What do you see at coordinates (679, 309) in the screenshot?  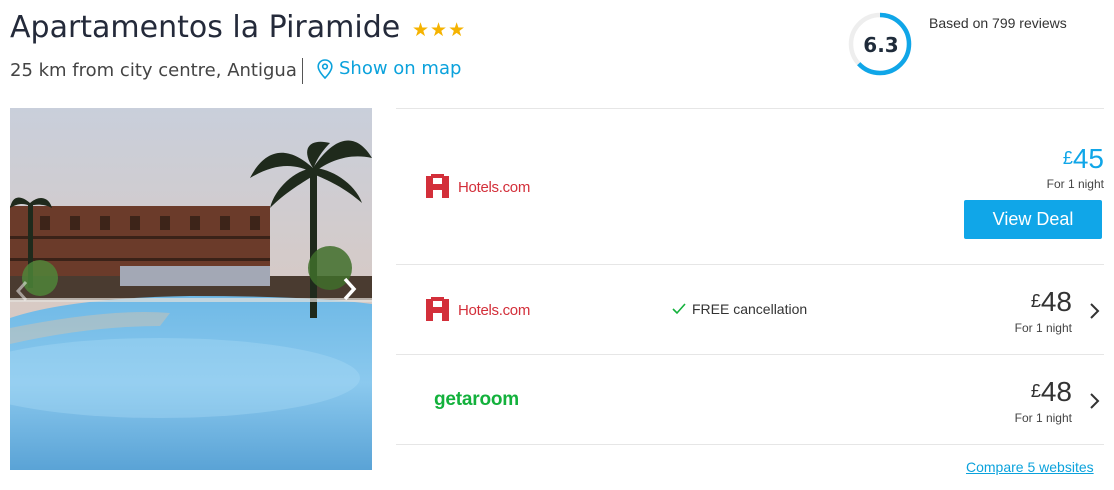 I see `check-icon` at bounding box center [679, 309].